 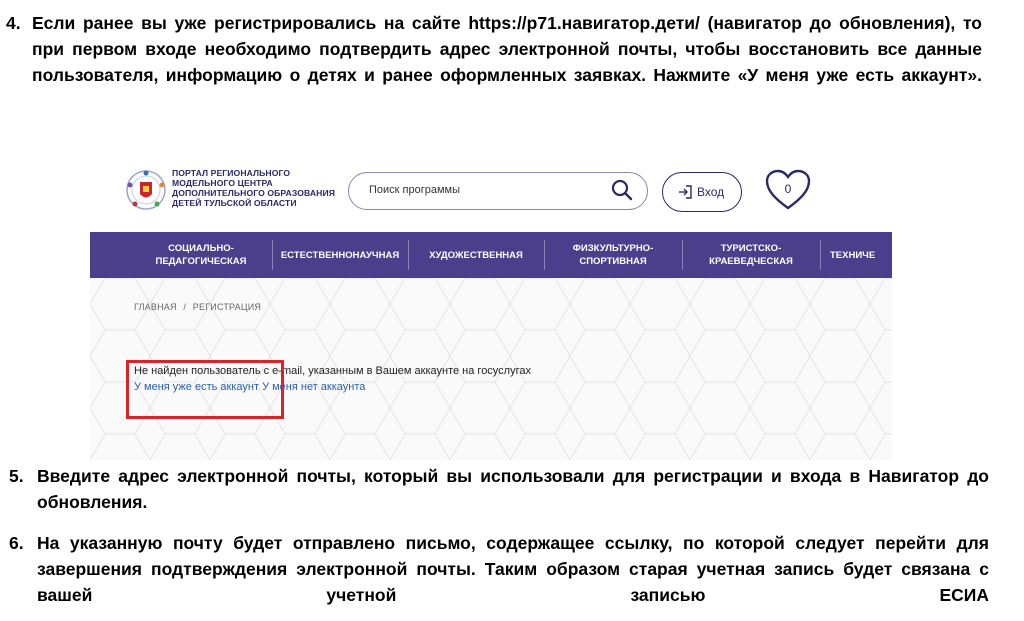 I want to click on search-placeholder: Поиск программы, so click(x=415, y=190).